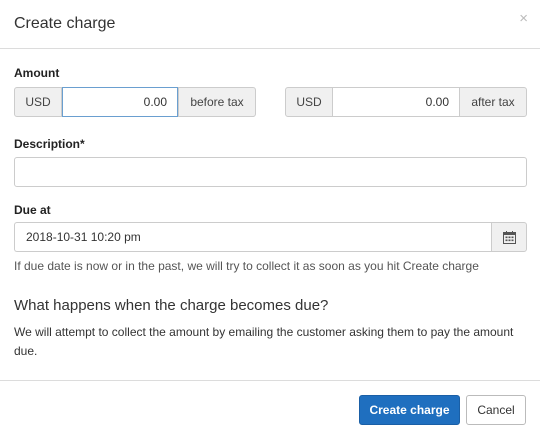 The image size is (540, 438). I want to click on cancel-button: Cancel, so click(496, 410).